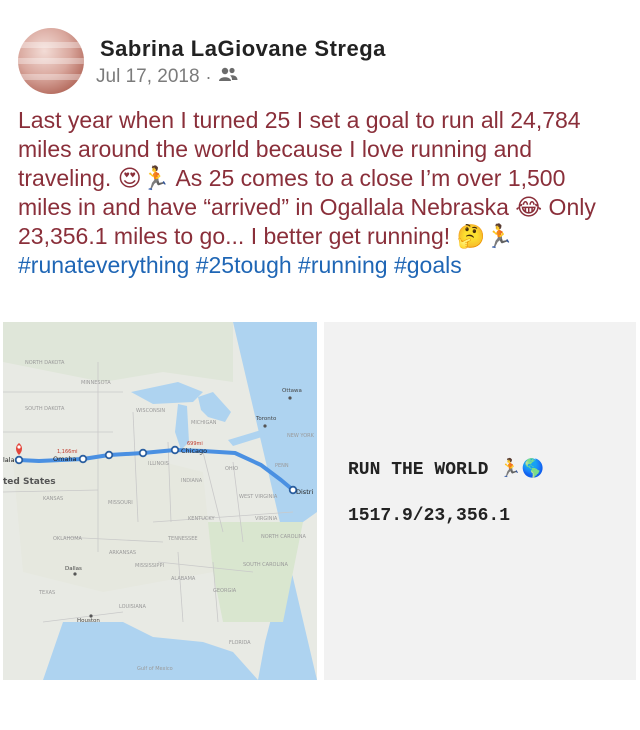 The width and height of the screenshot is (640, 730). I want to click on map-city-label: Omaha, so click(65, 459).